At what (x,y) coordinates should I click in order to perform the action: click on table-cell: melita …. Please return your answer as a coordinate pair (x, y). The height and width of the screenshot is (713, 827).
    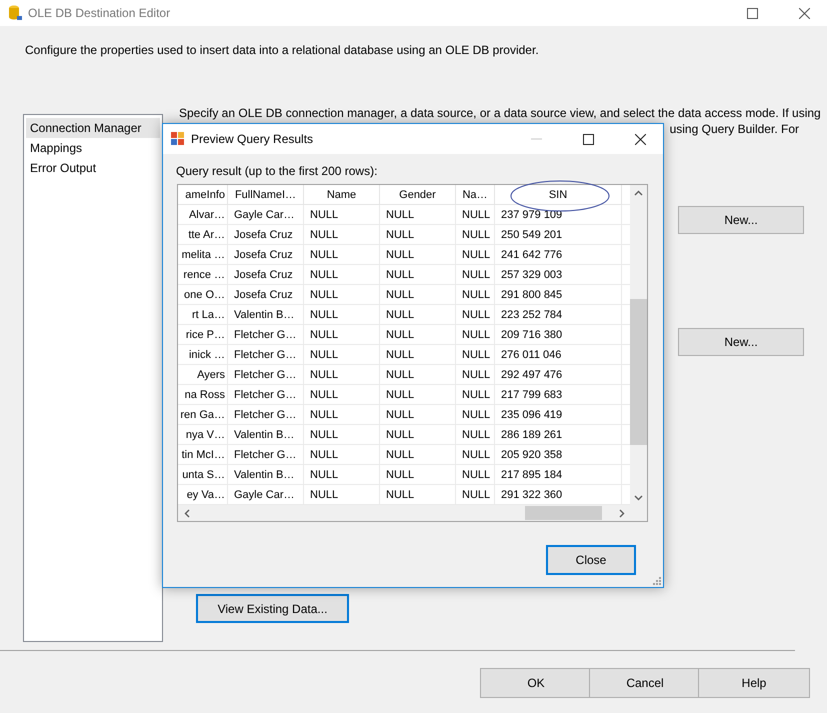
    Looking at the image, I should click on (203, 255).